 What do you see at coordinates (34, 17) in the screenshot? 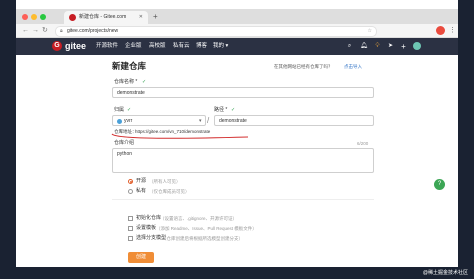
I see `minimize-window-dot` at bounding box center [34, 17].